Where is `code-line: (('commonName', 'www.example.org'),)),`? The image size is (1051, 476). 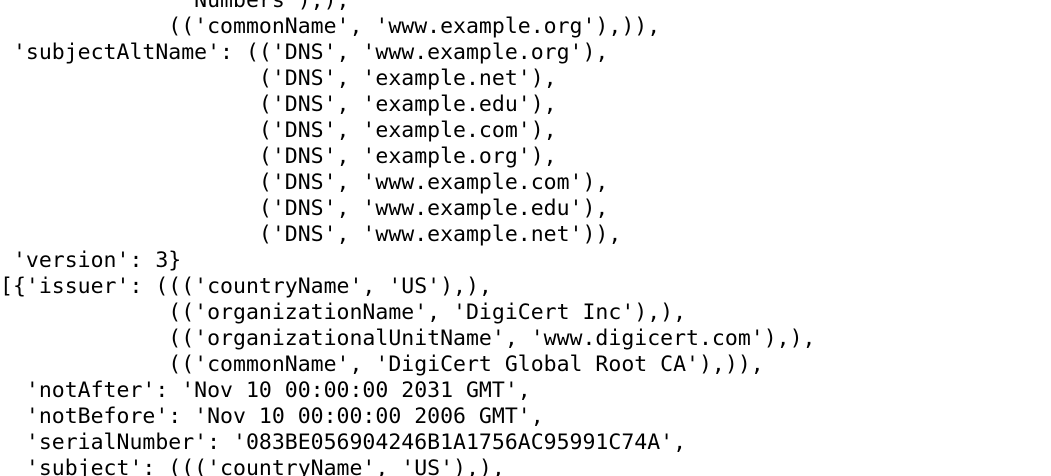 code-line: (('commonName', 'www.example.org'),)), is located at coordinates (330, 26).